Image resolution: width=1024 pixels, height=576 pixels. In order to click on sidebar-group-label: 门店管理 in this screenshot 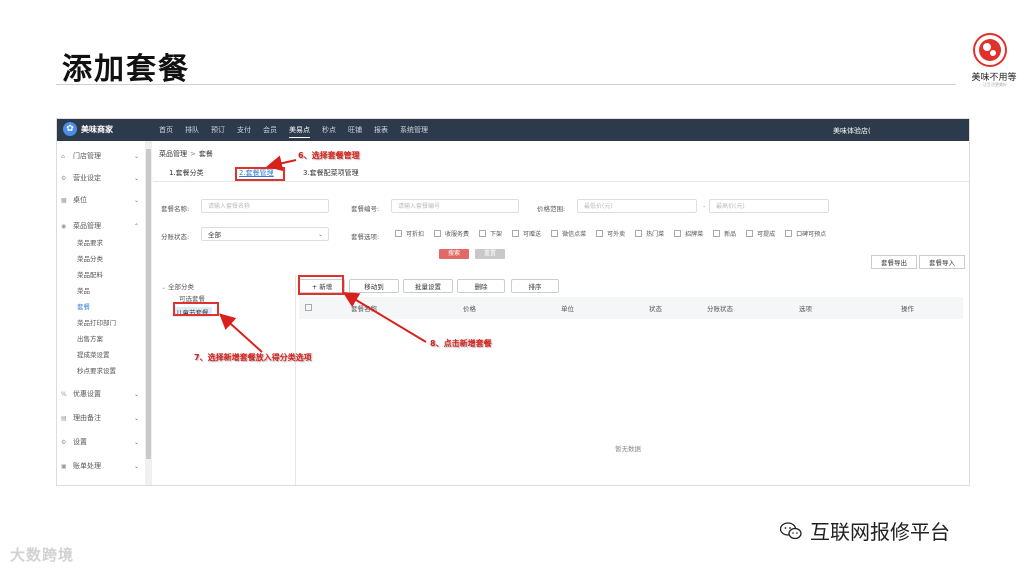, I will do `click(87, 156)`.